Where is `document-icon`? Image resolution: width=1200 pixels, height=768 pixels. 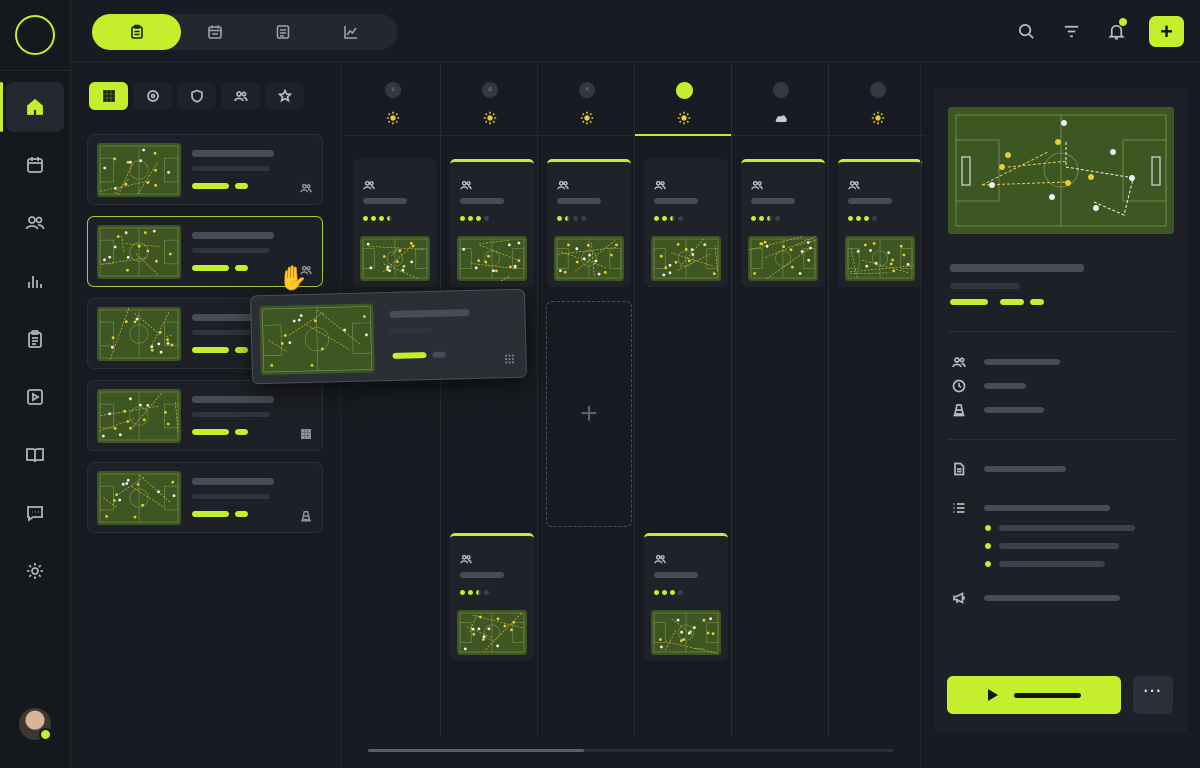 document-icon is located at coordinates (959, 469).